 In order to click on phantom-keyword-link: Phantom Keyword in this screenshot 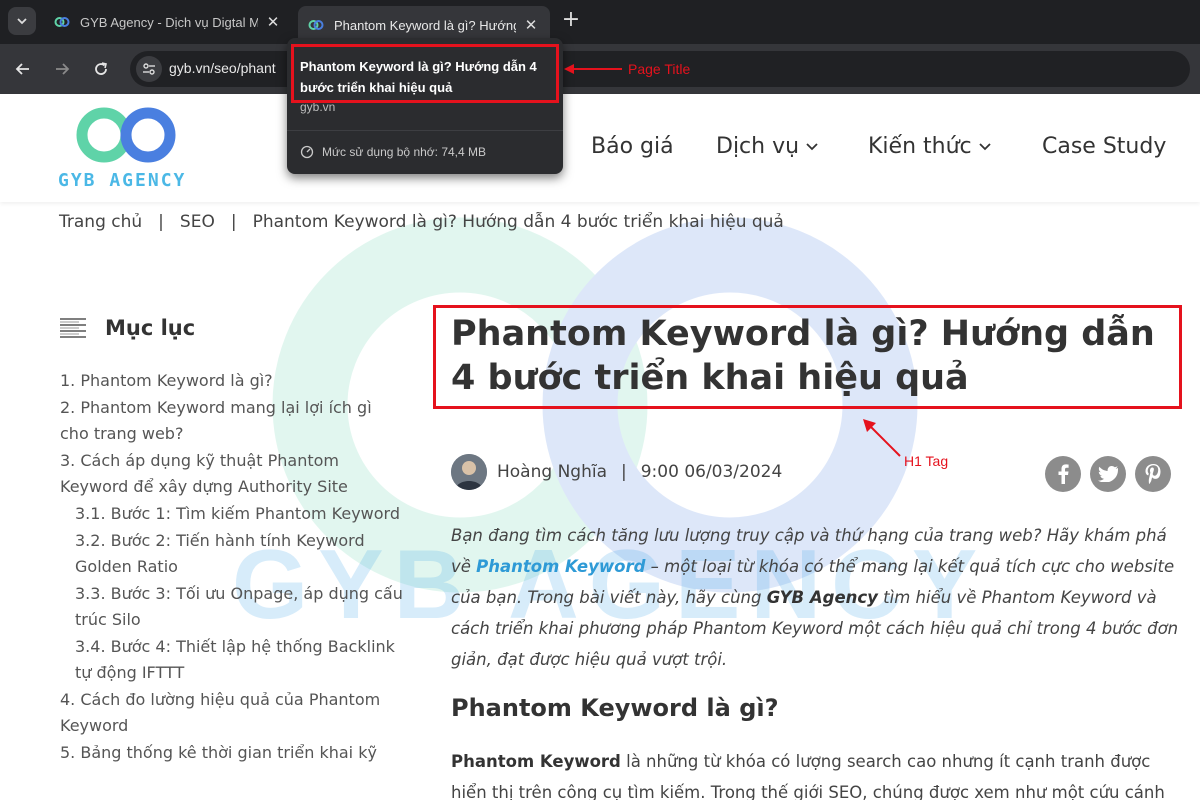, I will do `click(560, 566)`.